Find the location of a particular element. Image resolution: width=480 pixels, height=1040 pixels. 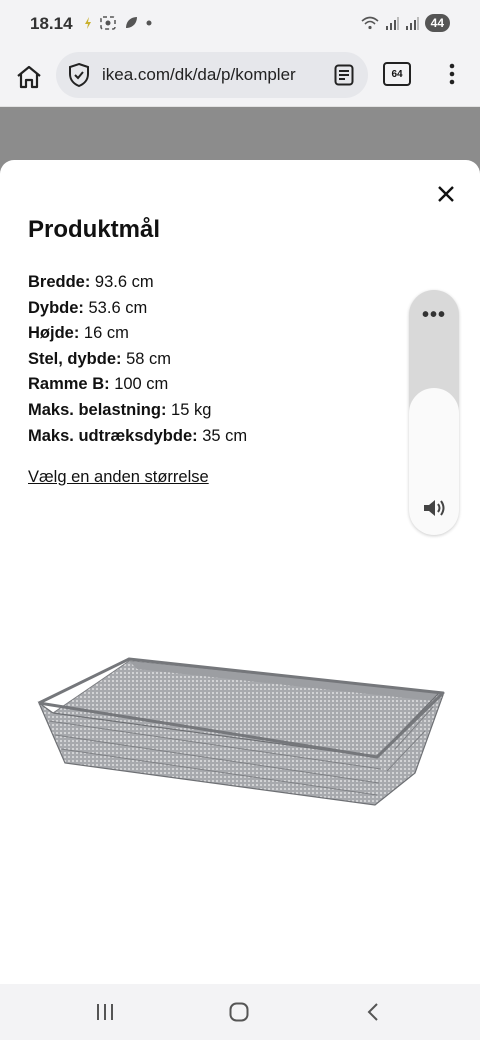

address-bar: ikea.com/dk/da/p/kompler is located at coordinates (212, 75).